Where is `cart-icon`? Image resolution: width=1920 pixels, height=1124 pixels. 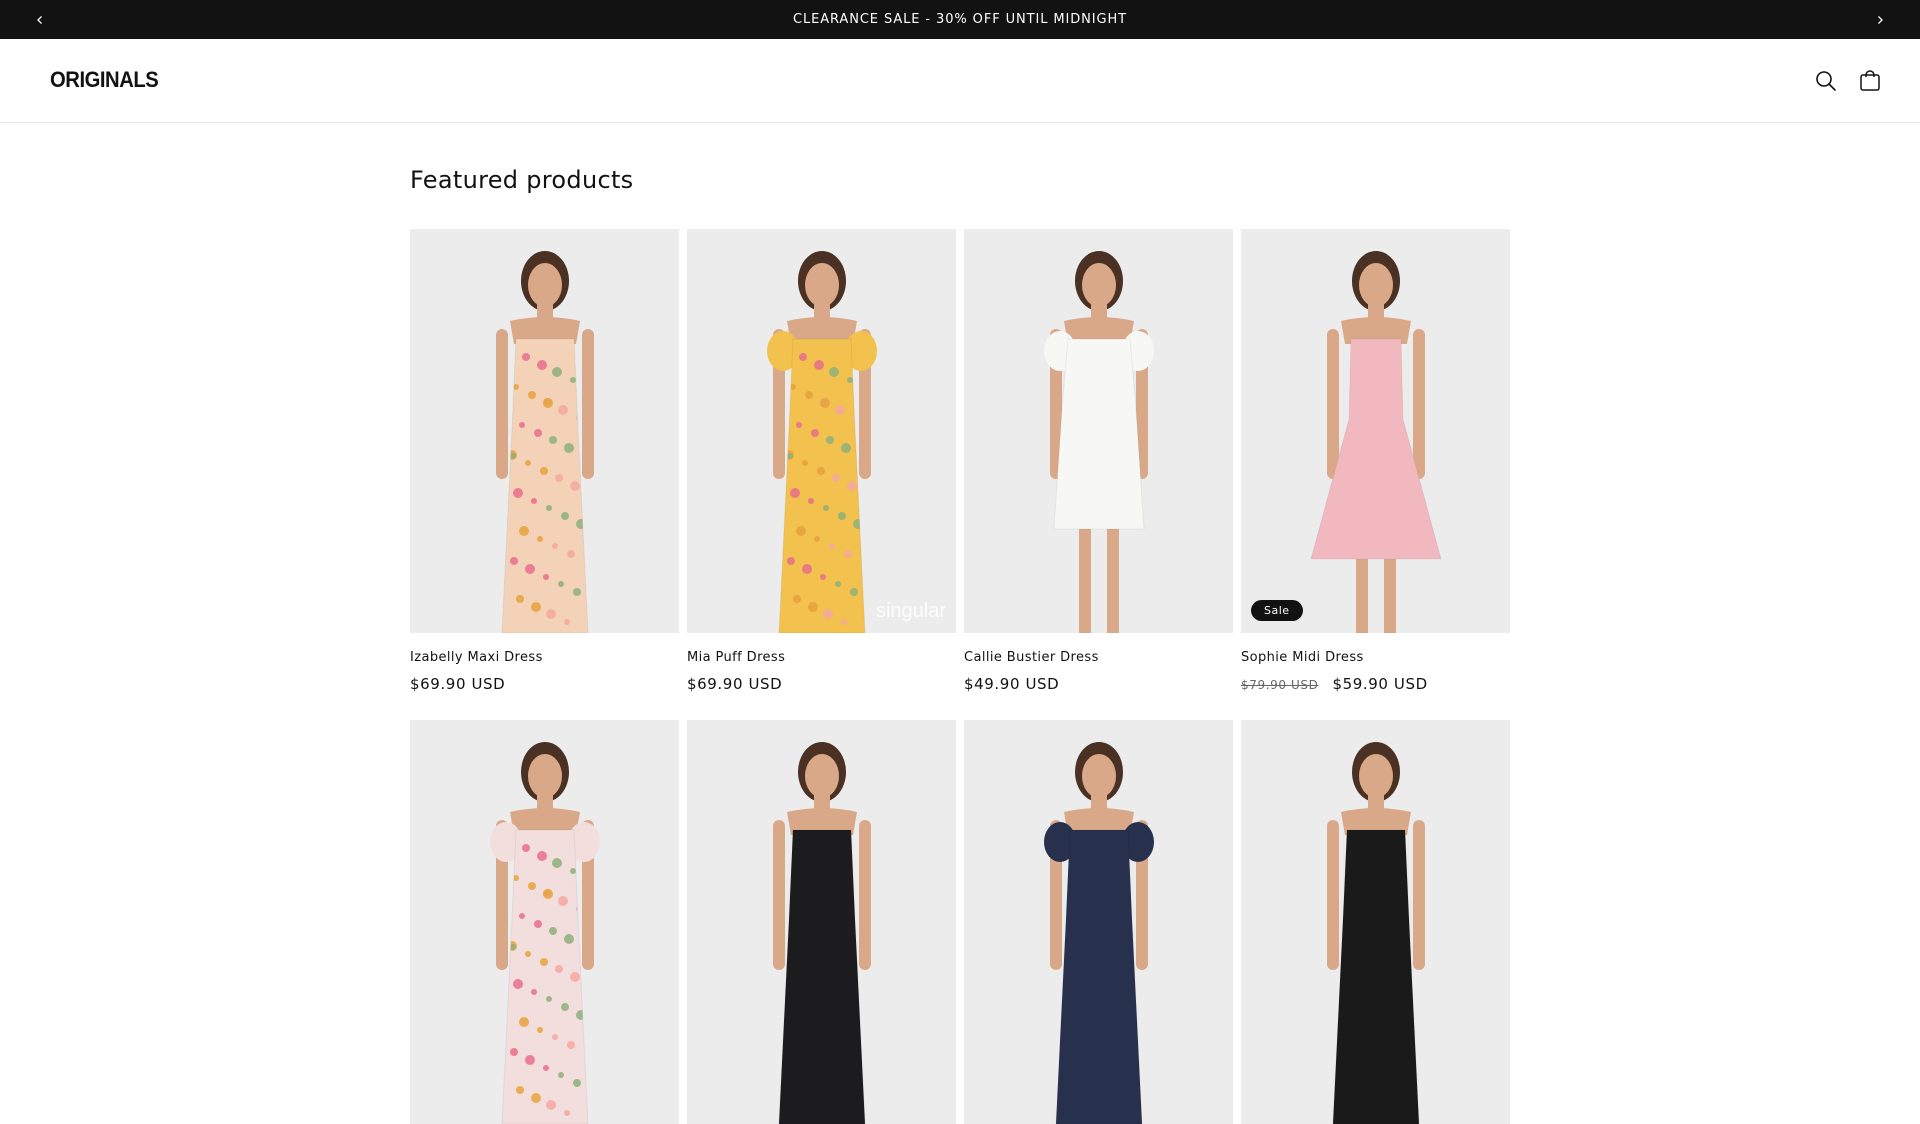 cart-icon is located at coordinates (1870, 80).